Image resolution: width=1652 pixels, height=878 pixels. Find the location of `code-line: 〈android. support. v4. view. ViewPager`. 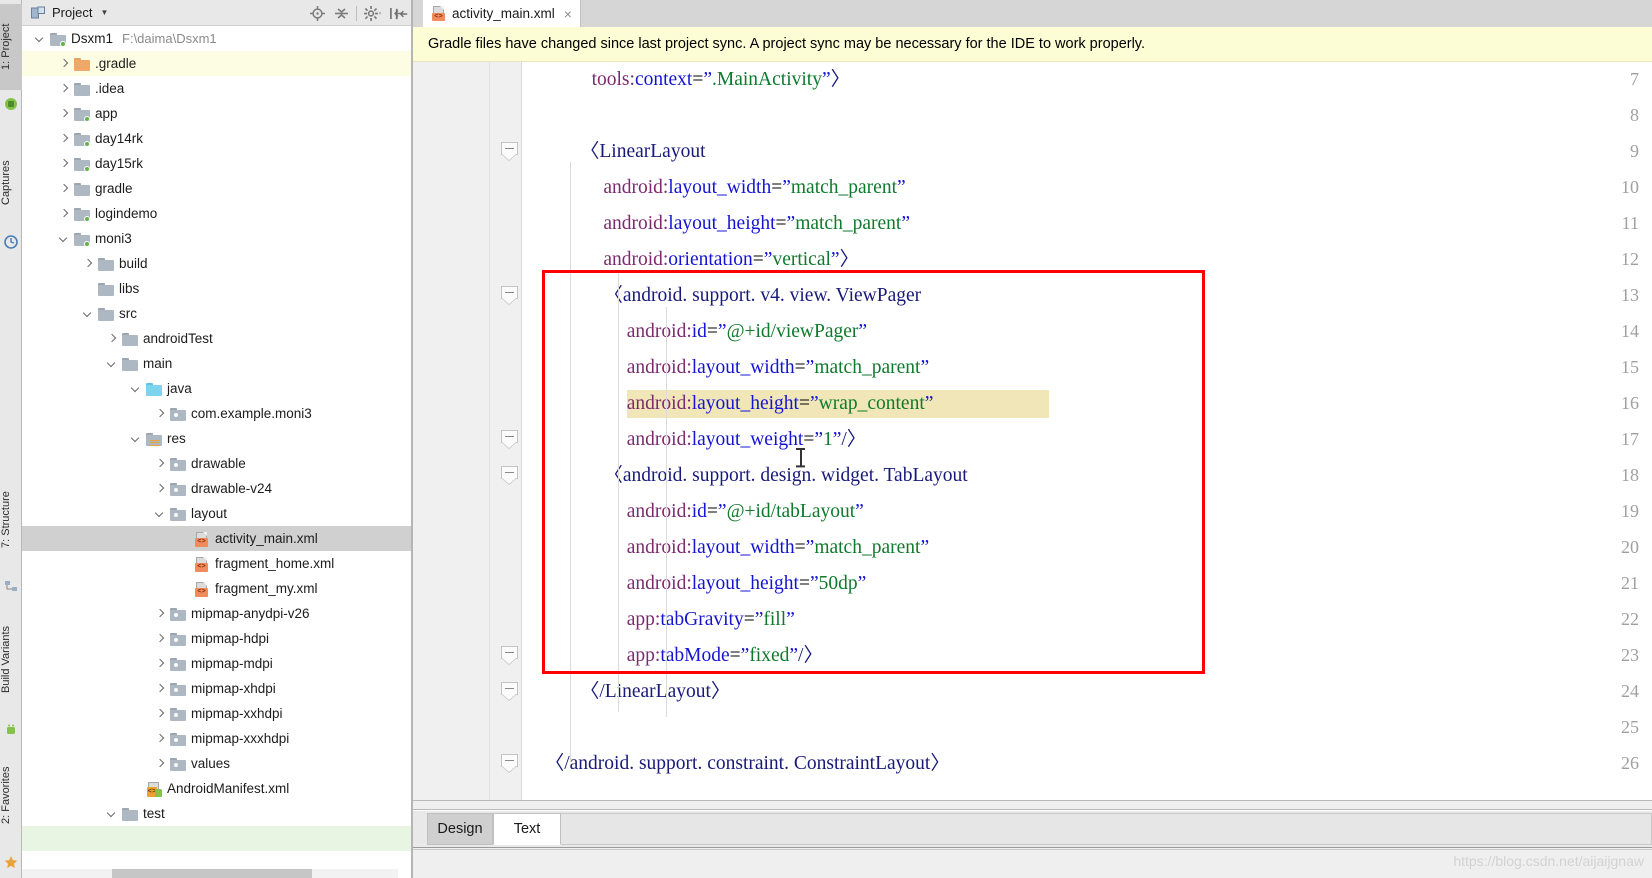

code-line: 〈android. support. v4. view. ViewPager is located at coordinates (762, 296).